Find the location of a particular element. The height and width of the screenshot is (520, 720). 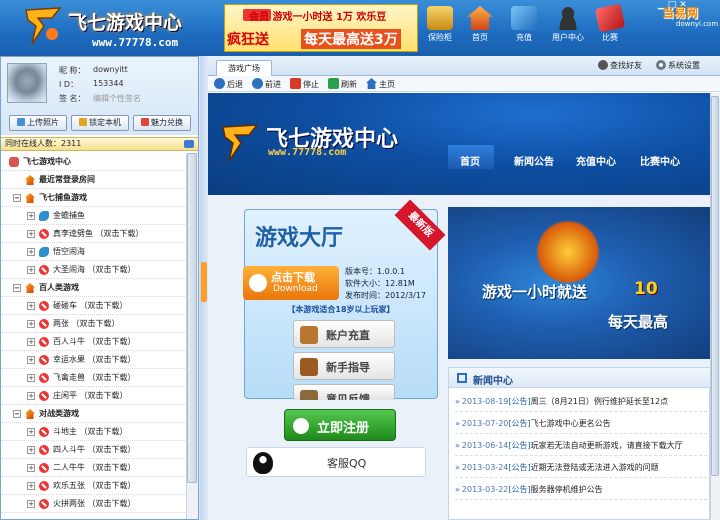

tree-item: + 悟空闹海 is located at coordinates (93, 252).